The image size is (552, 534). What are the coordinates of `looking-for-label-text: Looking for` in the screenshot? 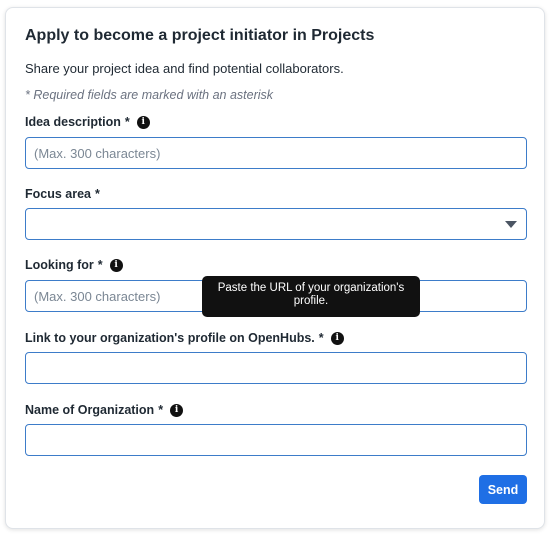 It's located at (59, 265).